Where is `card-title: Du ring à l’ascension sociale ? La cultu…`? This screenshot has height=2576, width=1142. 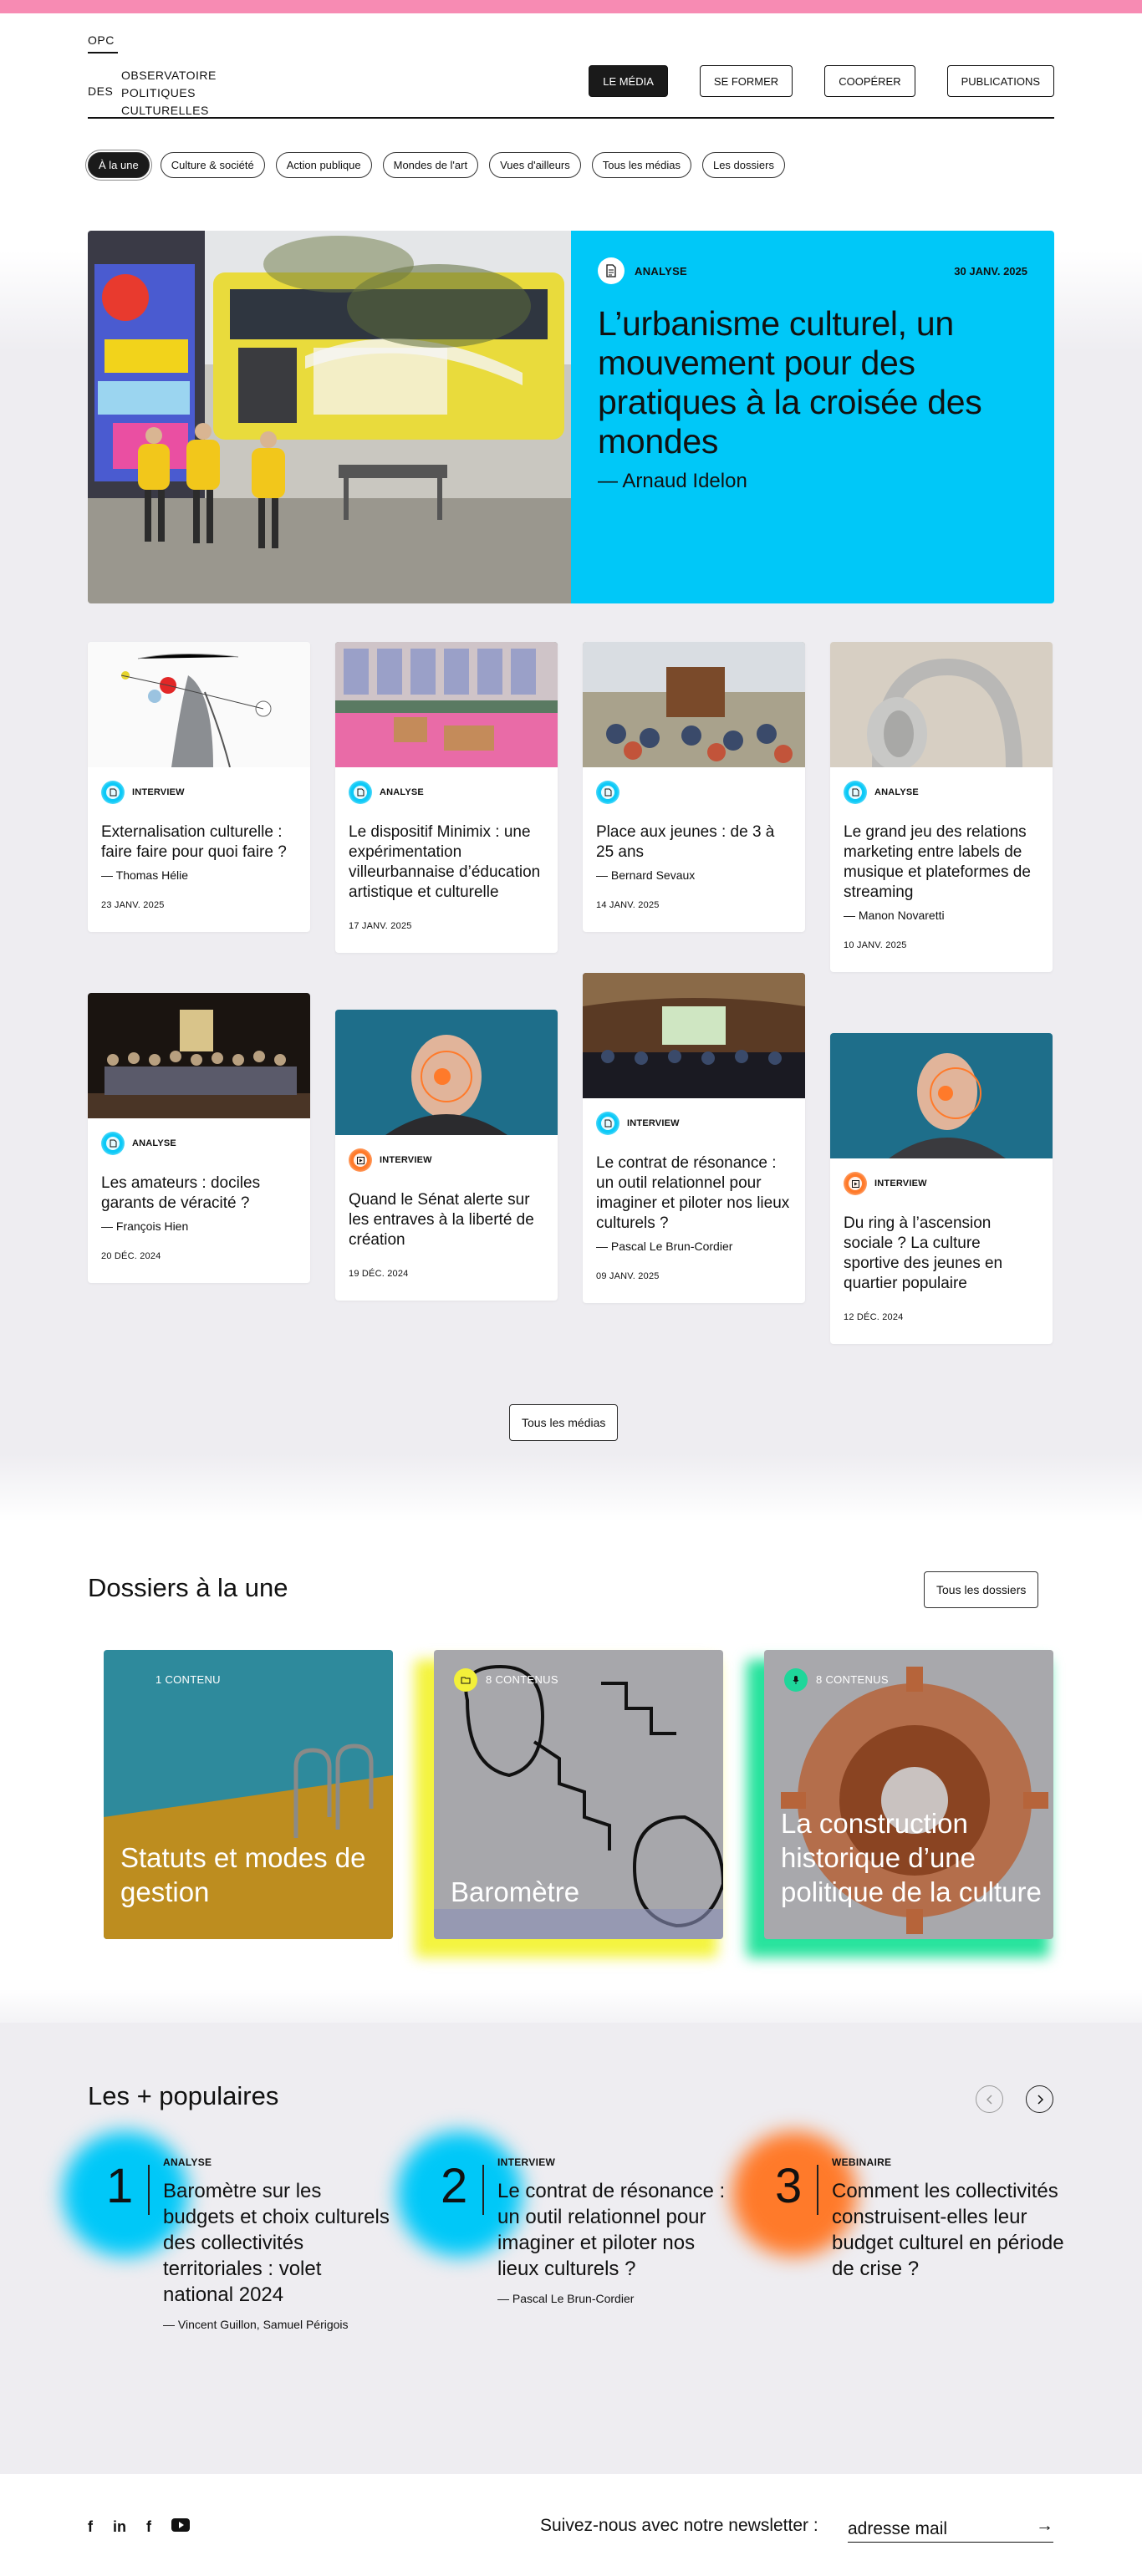
card-title: Du ring à l’ascension sociale ? La cultu… is located at coordinates (941, 1254).